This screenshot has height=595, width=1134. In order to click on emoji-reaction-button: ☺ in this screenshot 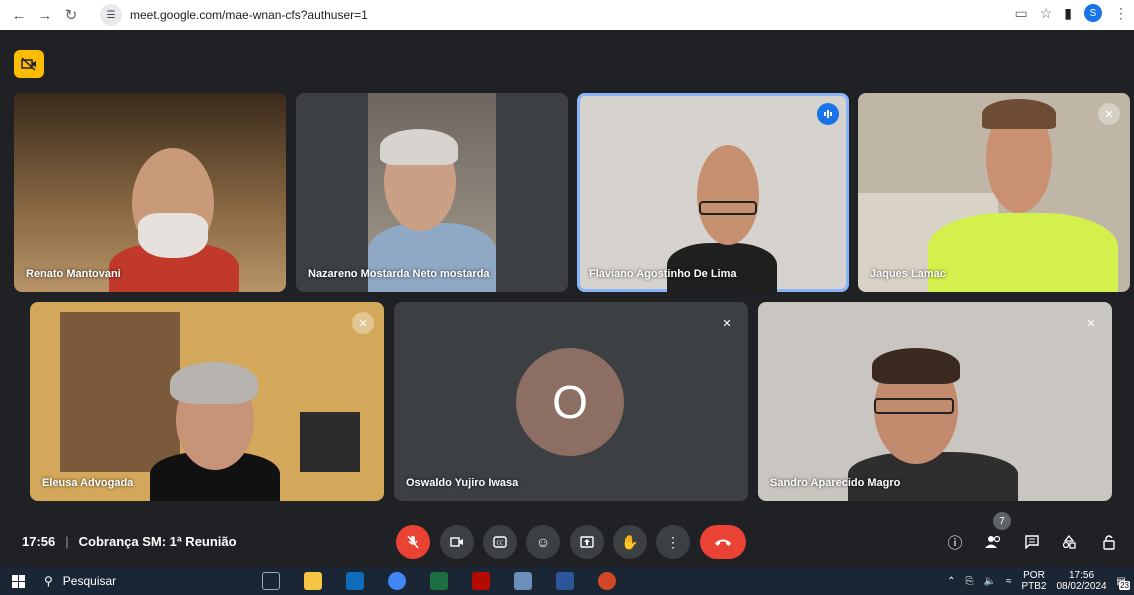, I will do `click(543, 542)`.